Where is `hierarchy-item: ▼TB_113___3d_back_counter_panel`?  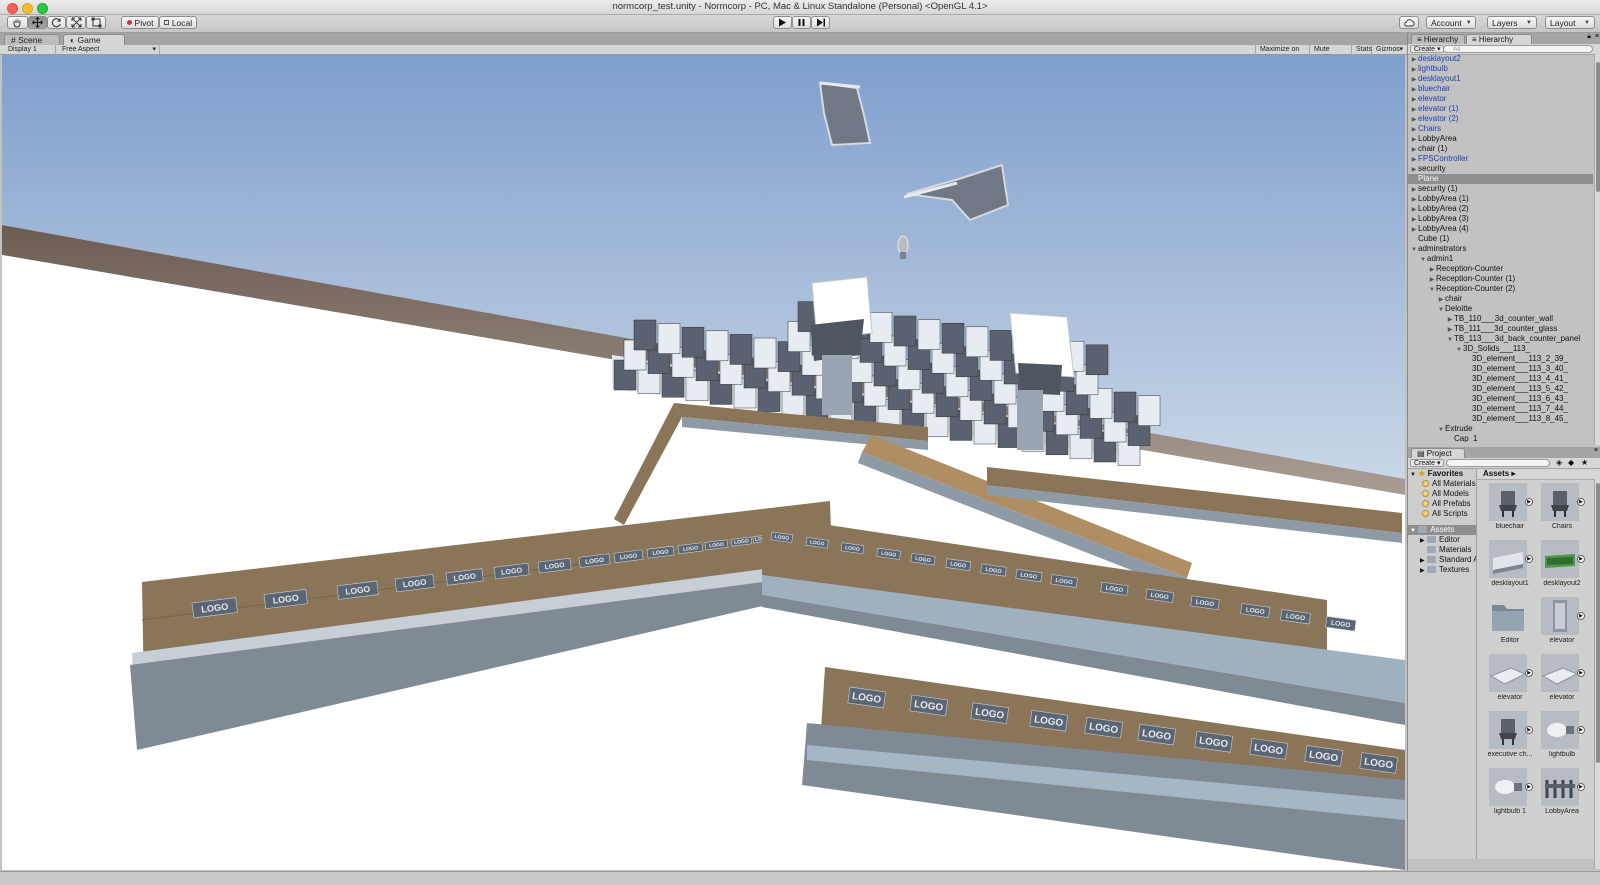 hierarchy-item: ▼TB_113___3d_back_counter_panel is located at coordinates (1500, 339).